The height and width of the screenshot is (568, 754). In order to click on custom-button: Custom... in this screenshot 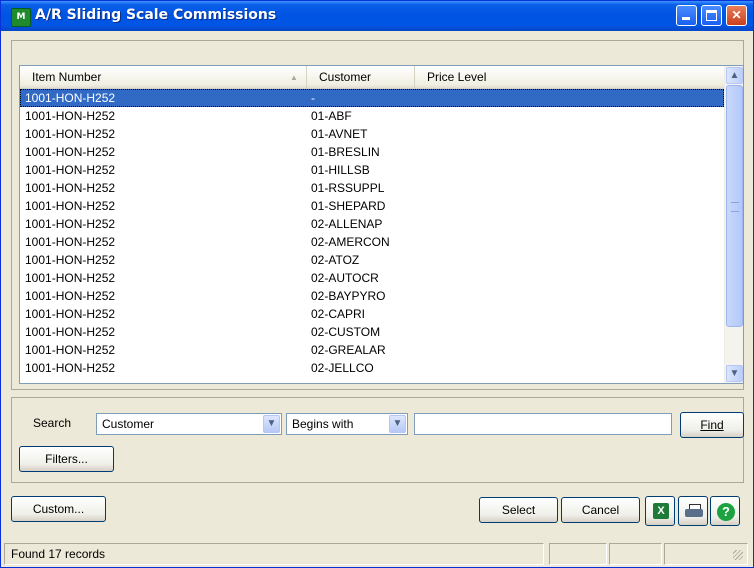, I will do `click(58, 509)`.